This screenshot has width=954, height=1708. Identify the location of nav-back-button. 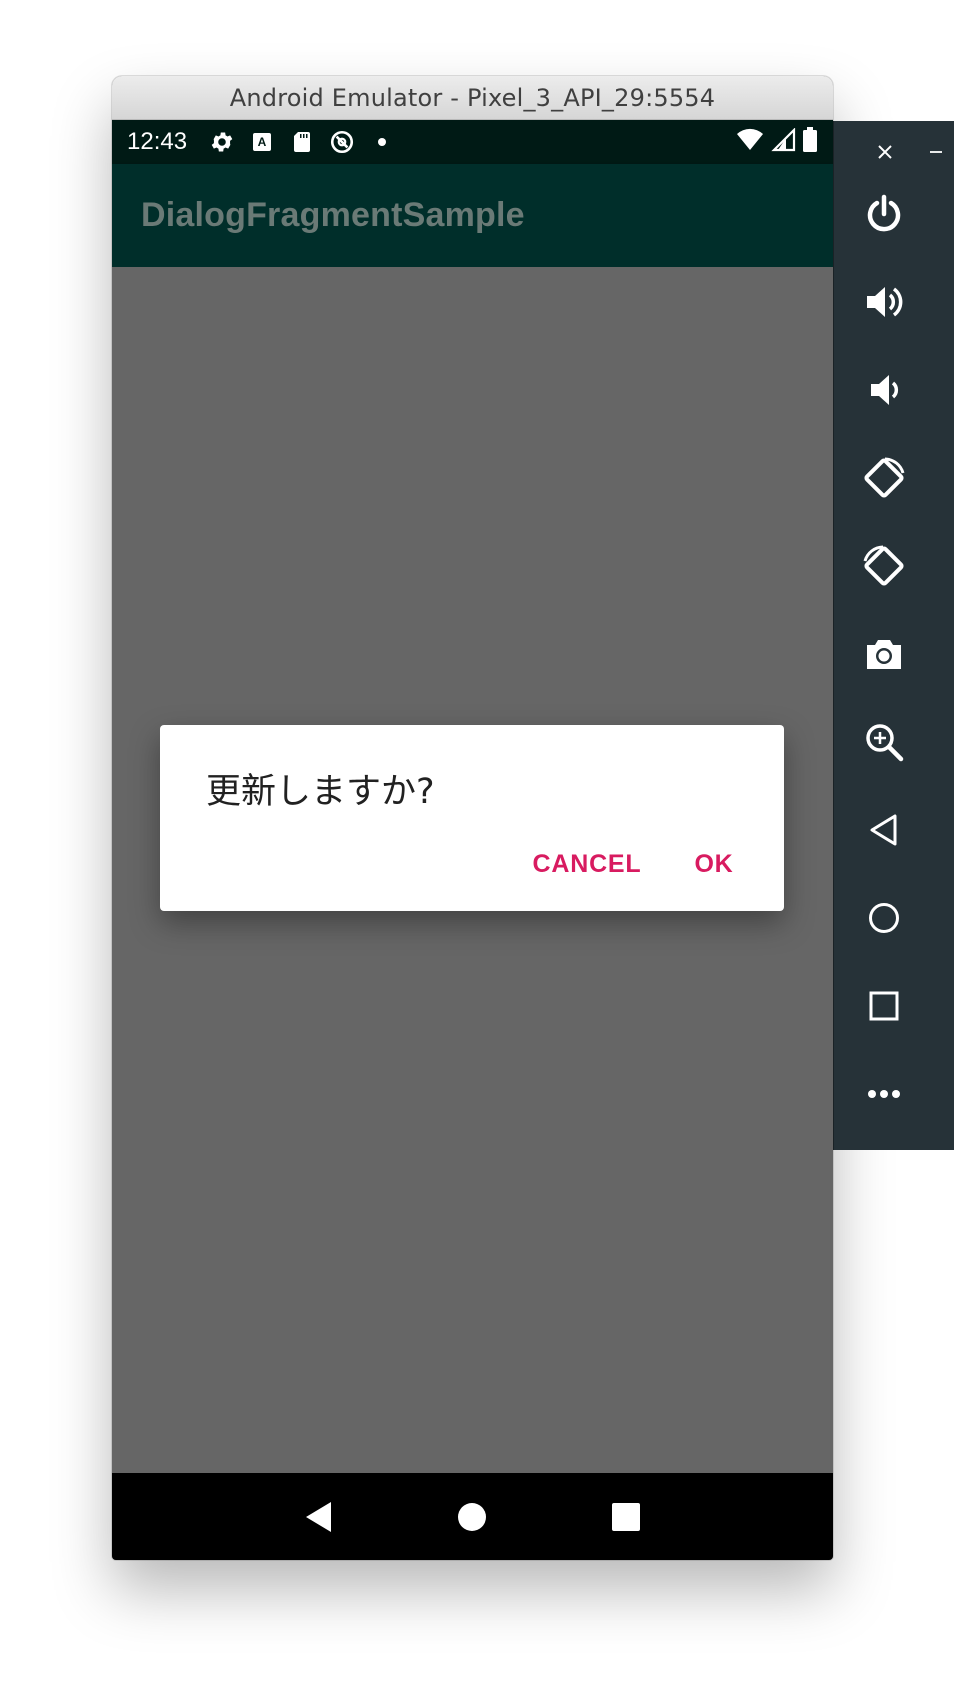
(319, 1517).